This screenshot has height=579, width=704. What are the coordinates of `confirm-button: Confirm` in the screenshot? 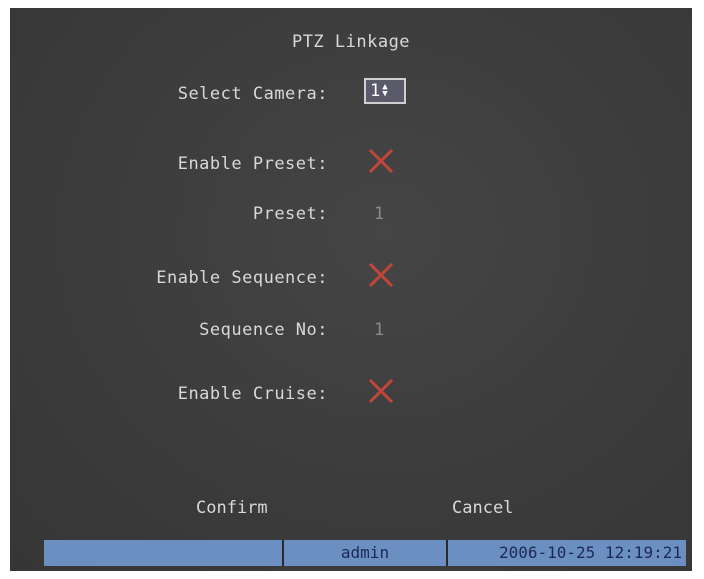 It's located at (232, 508).